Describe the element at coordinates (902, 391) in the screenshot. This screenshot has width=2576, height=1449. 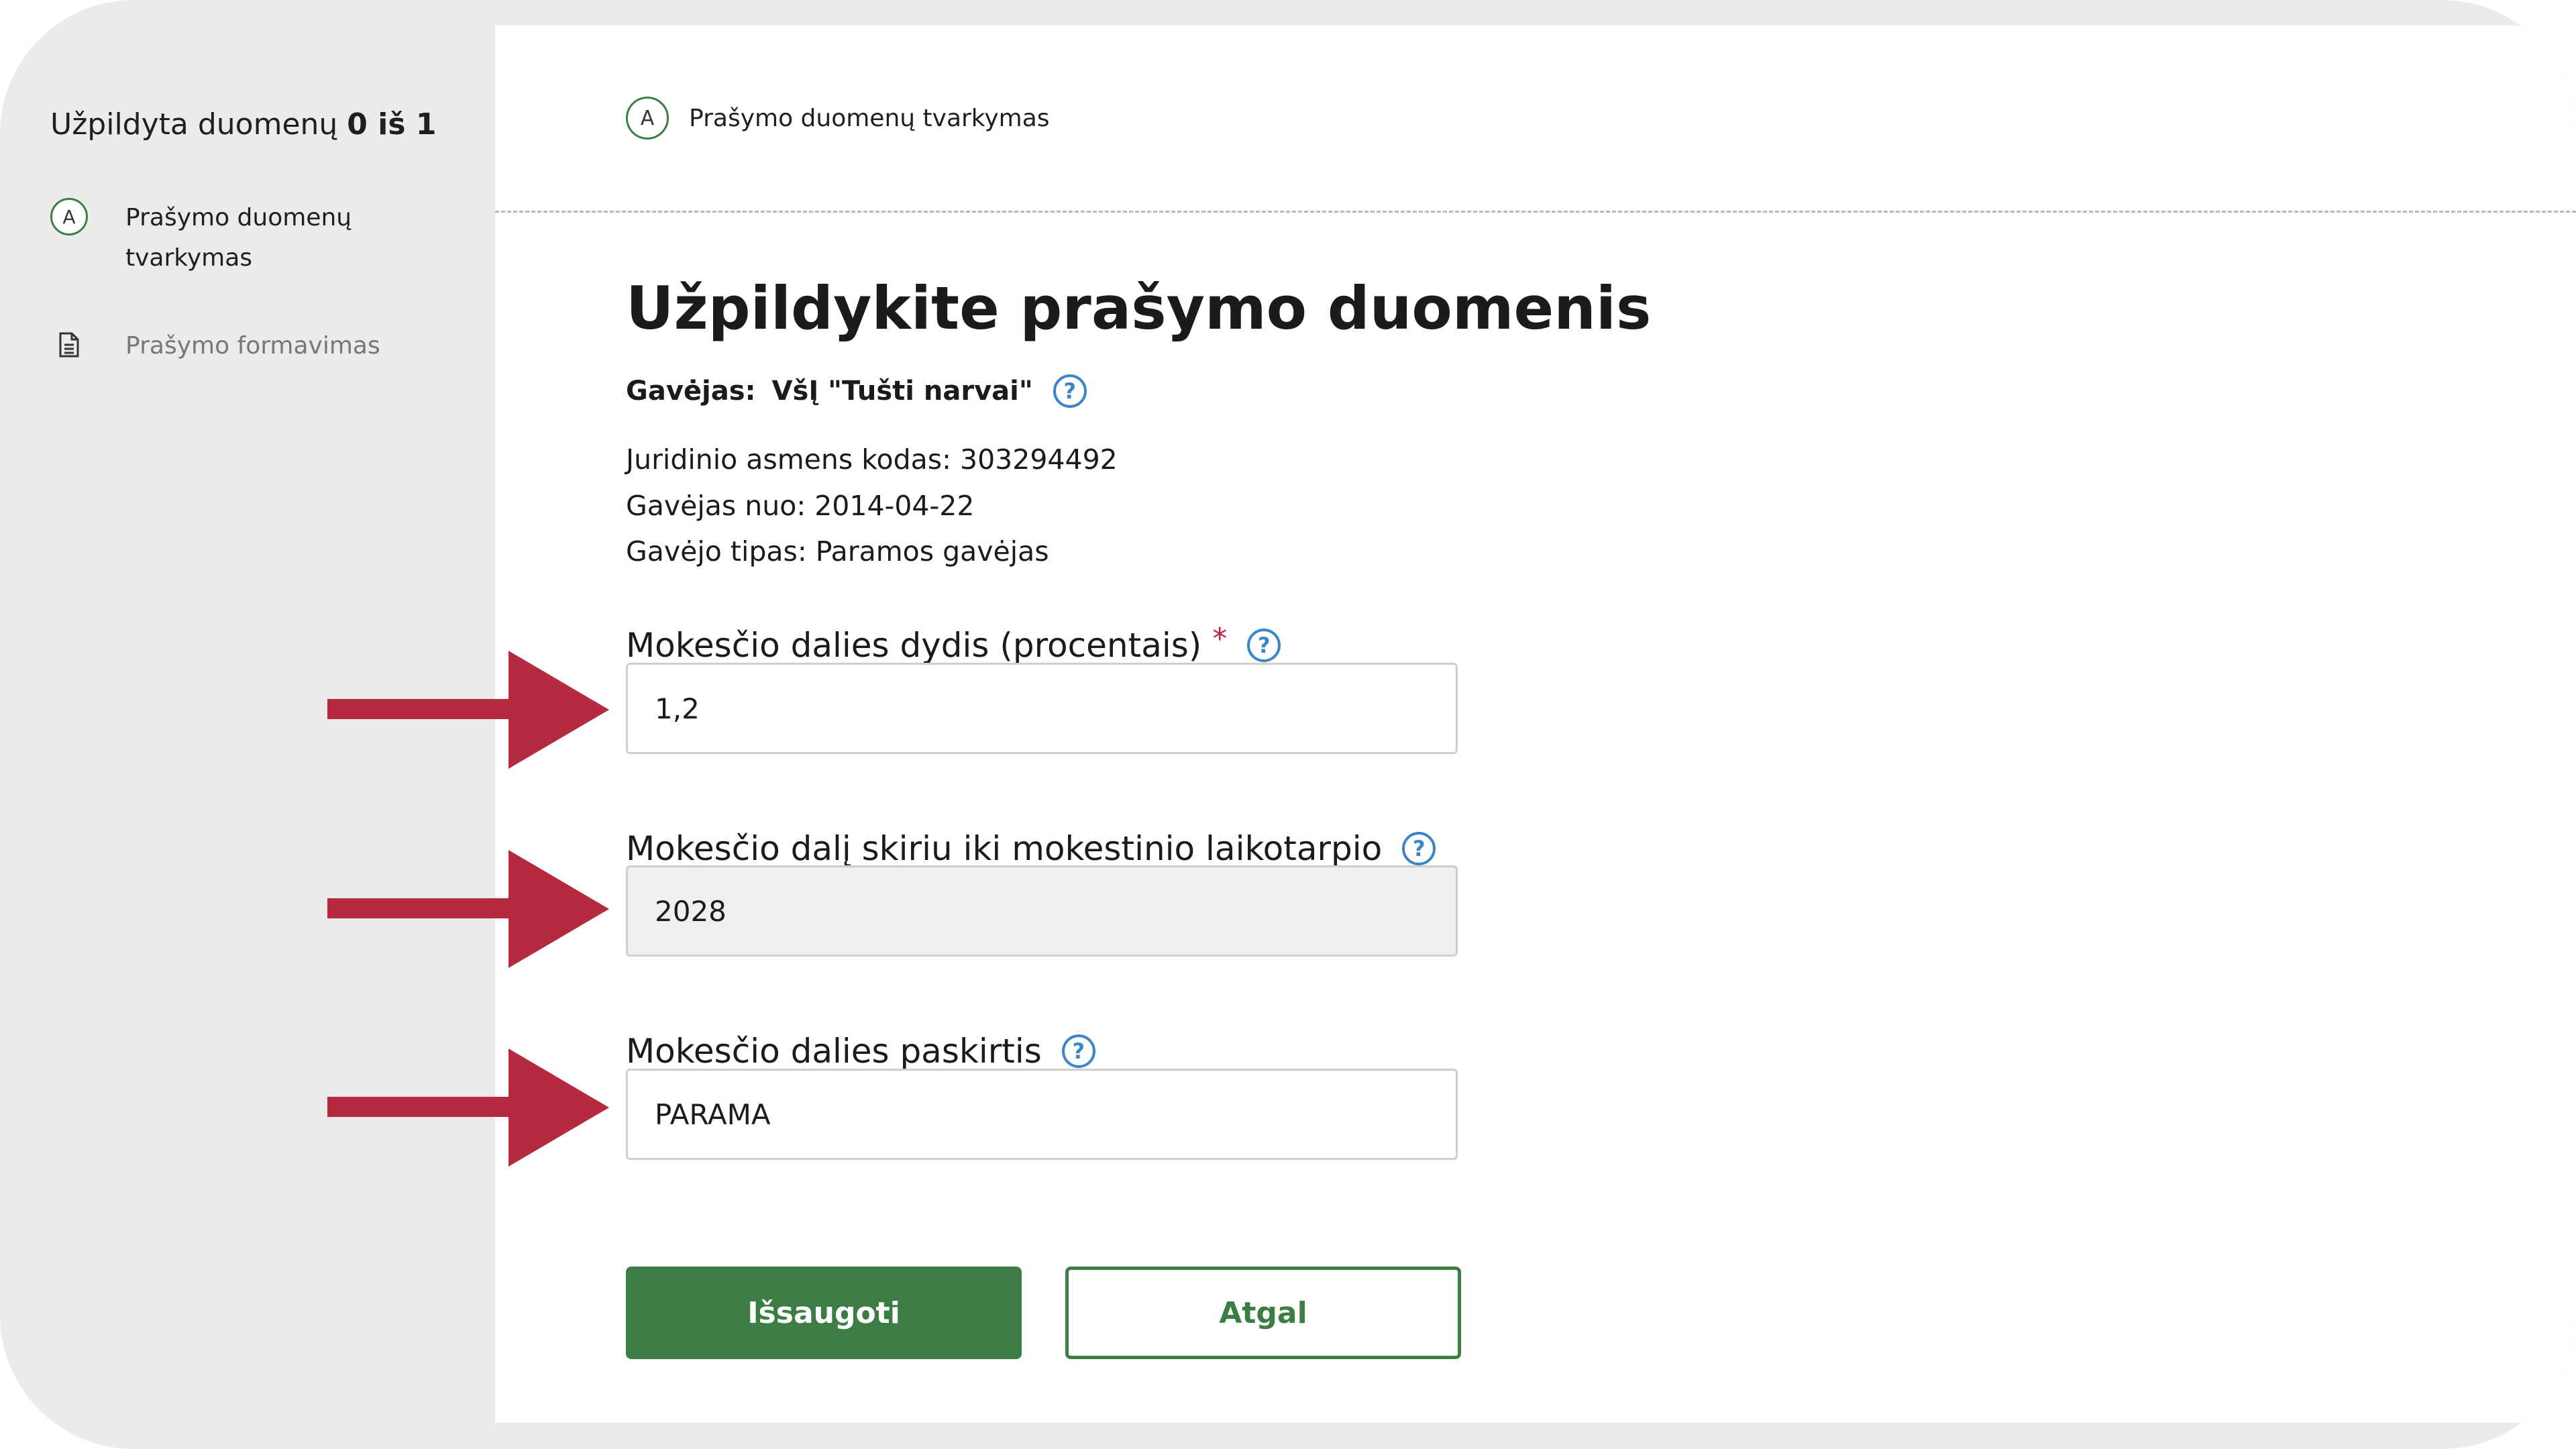
I see `recipient-name: VšĮ "Tušti narvai"` at that location.